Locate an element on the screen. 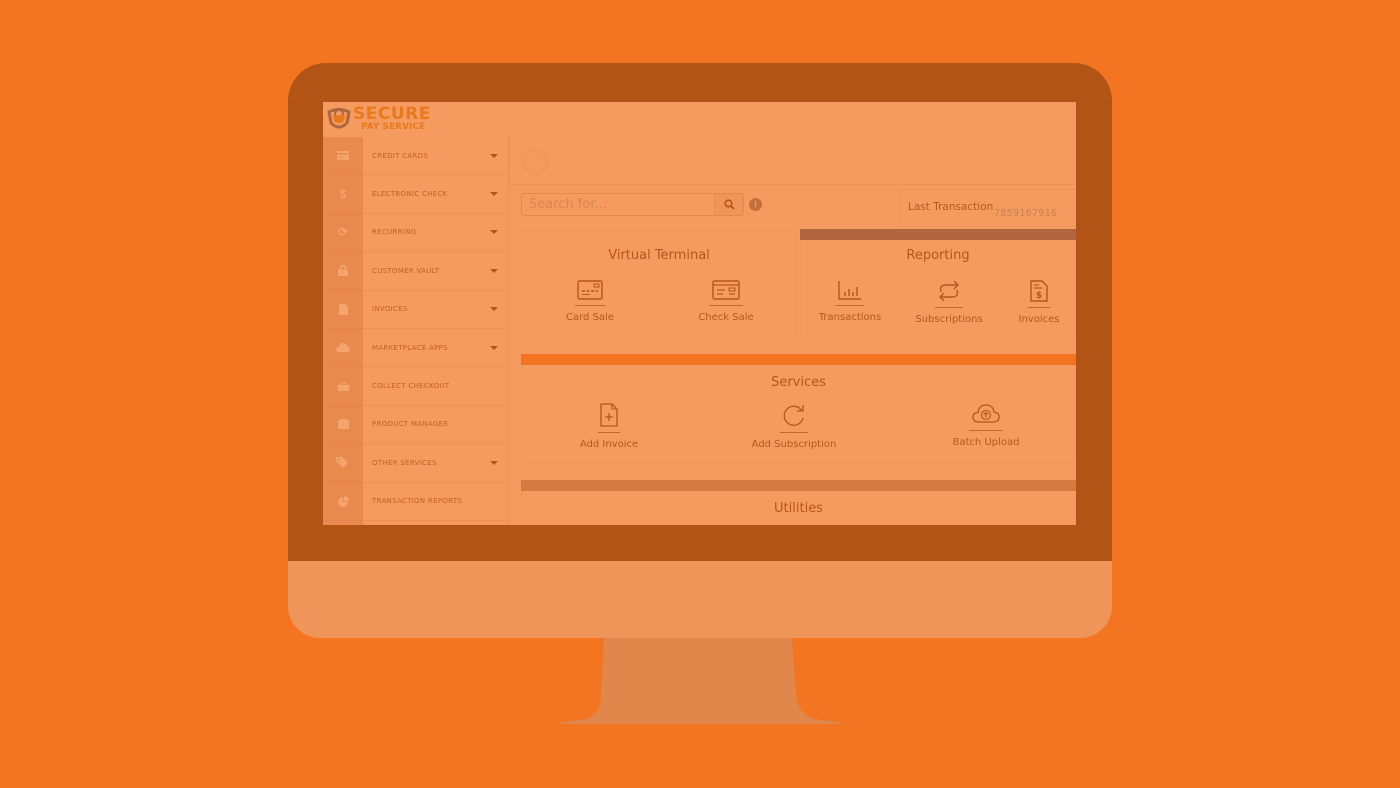 Image resolution: width=1400 pixels, height=788 pixels. panel-title: Virtual Terminal is located at coordinates (659, 255).